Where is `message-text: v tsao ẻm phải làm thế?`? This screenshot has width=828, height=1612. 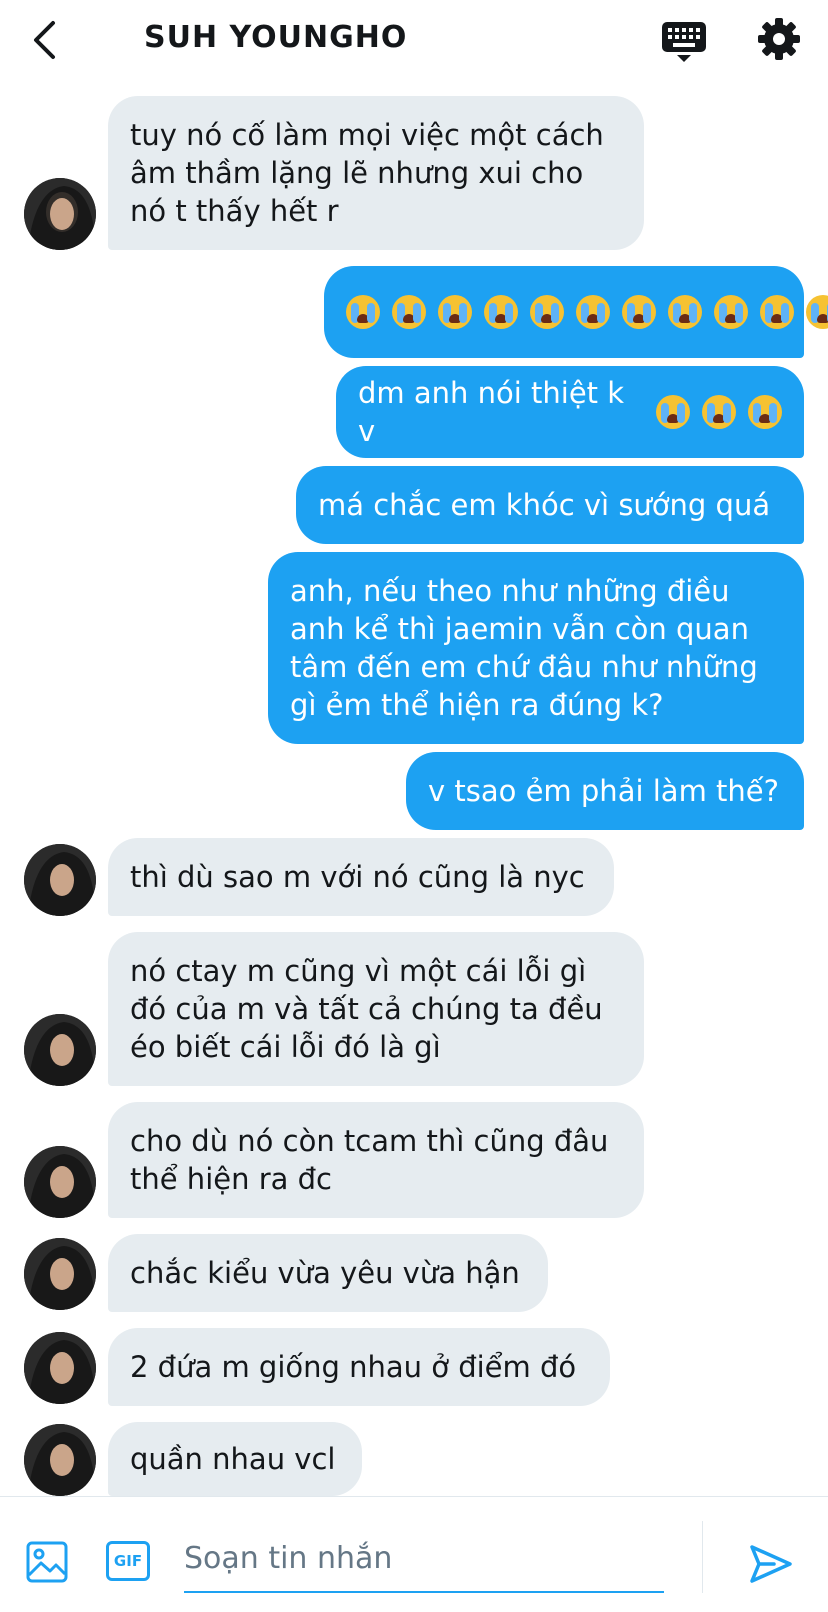 message-text: v tsao ẻm phải làm thế? is located at coordinates (604, 791).